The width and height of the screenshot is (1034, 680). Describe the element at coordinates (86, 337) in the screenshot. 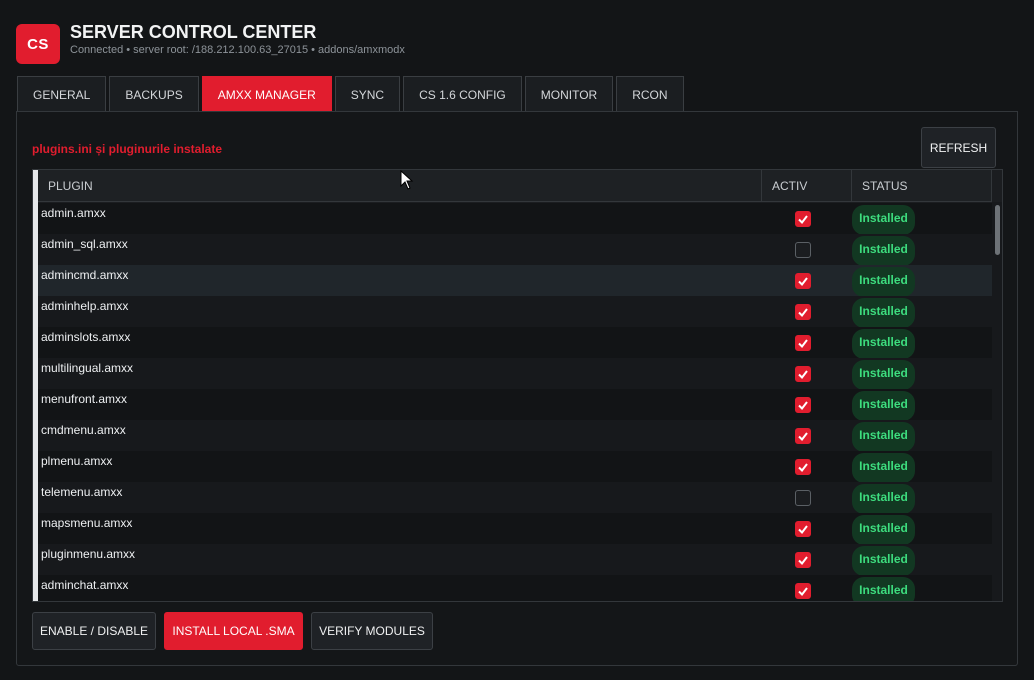

I see `plugin-name: adminslots.amxx` at that location.